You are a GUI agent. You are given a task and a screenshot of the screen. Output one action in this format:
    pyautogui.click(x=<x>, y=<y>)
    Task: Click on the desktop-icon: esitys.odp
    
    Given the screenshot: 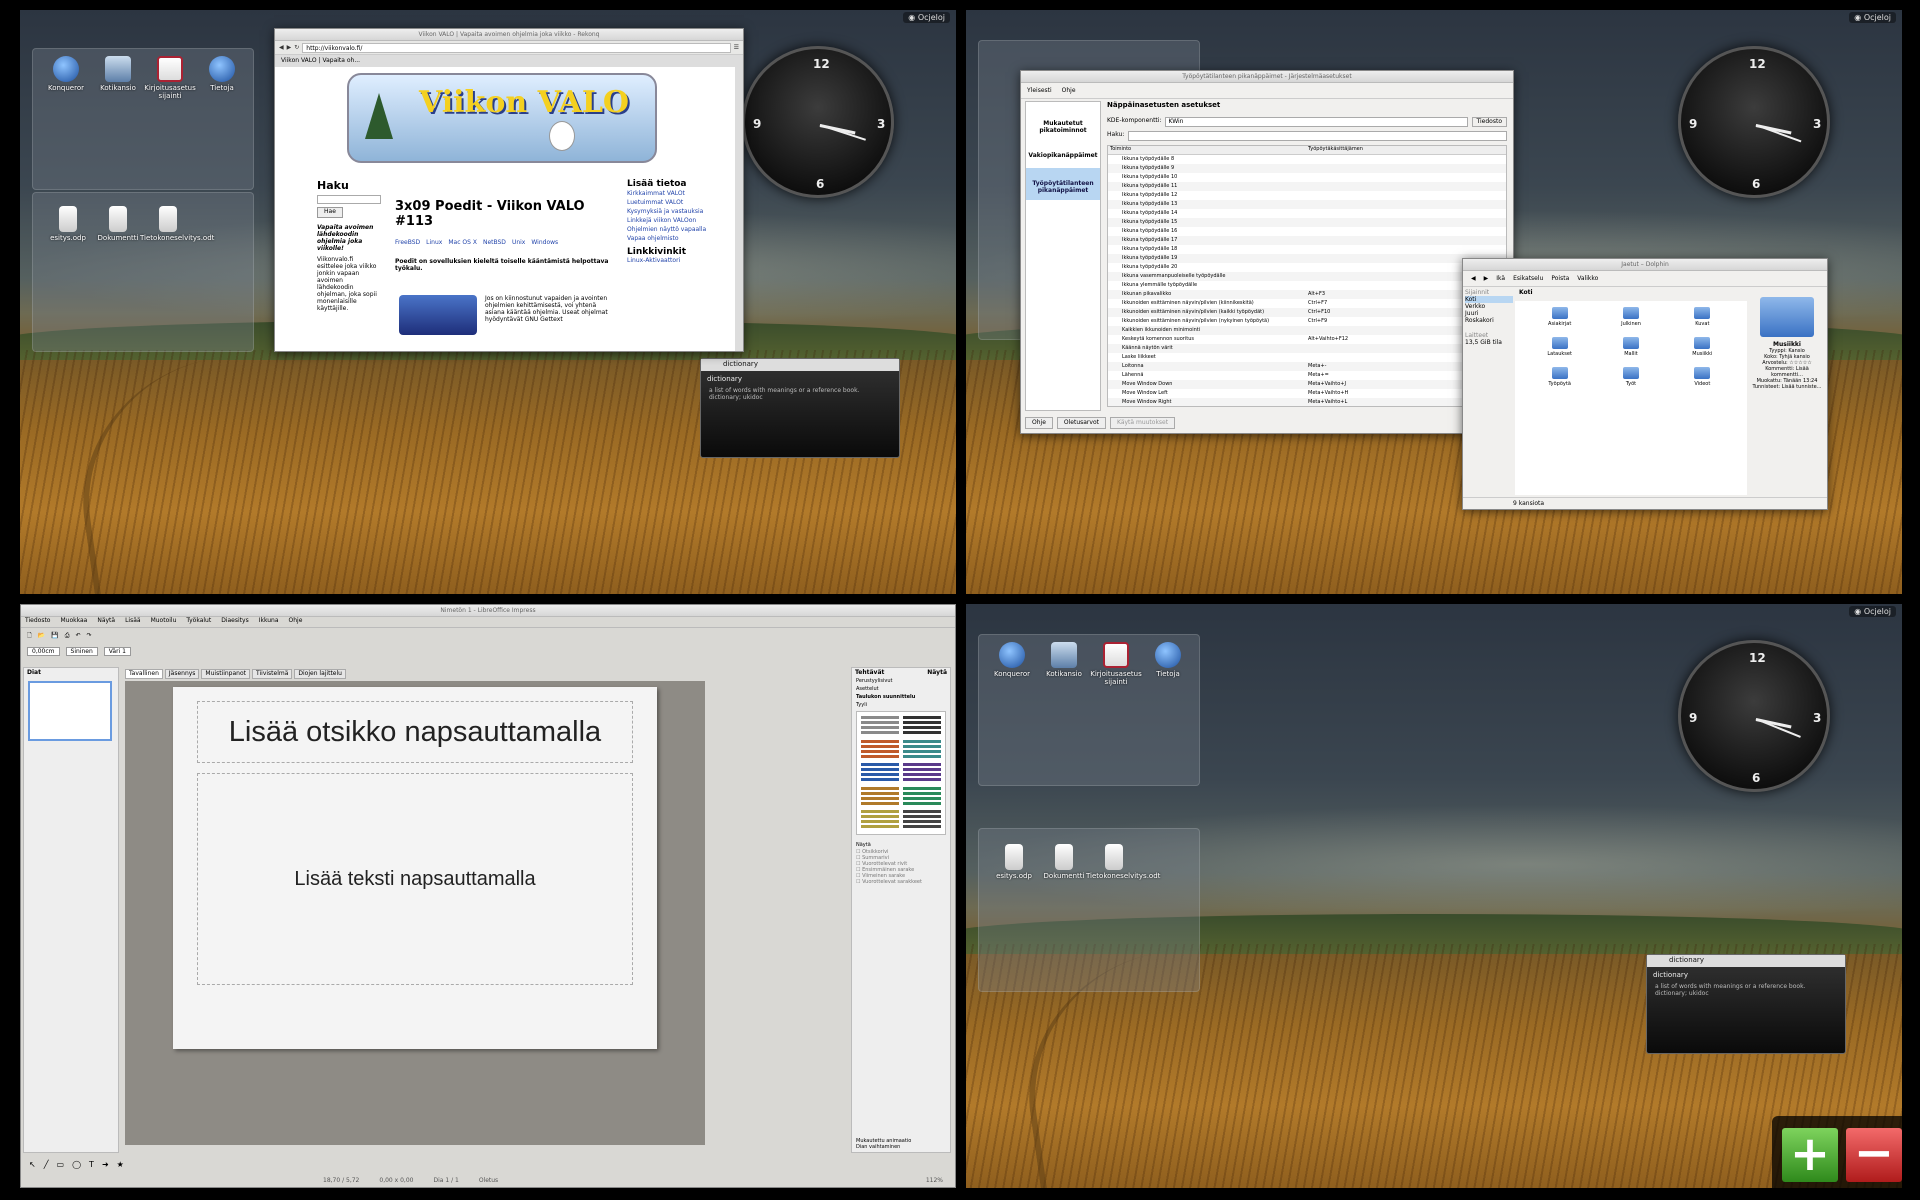 What is the action you would take?
    pyautogui.click(x=68, y=224)
    